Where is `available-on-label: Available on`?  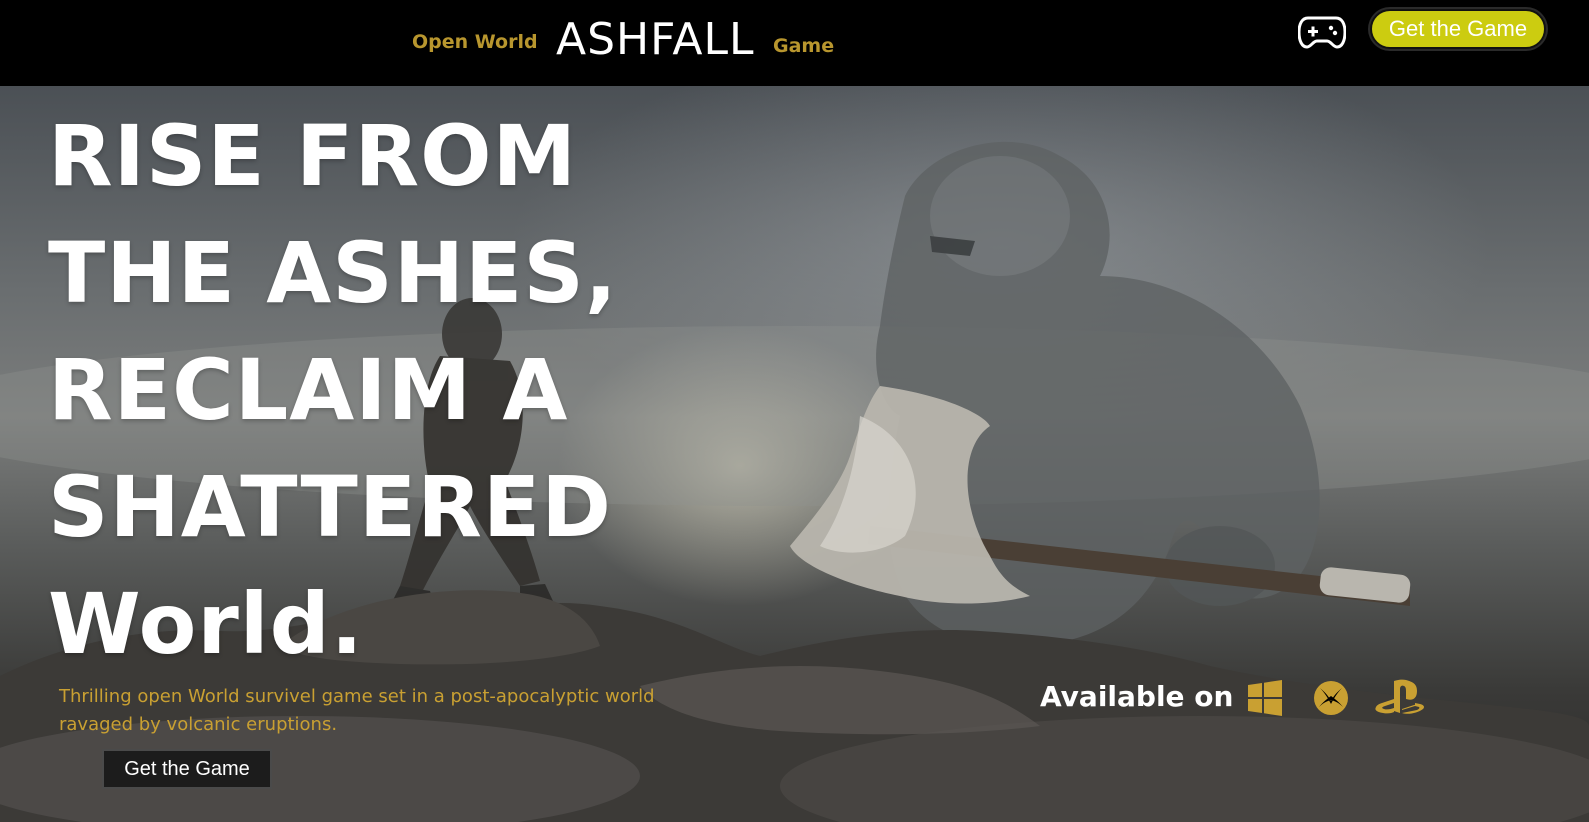
available-on-label: Available on is located at coordinates (1137, 696).